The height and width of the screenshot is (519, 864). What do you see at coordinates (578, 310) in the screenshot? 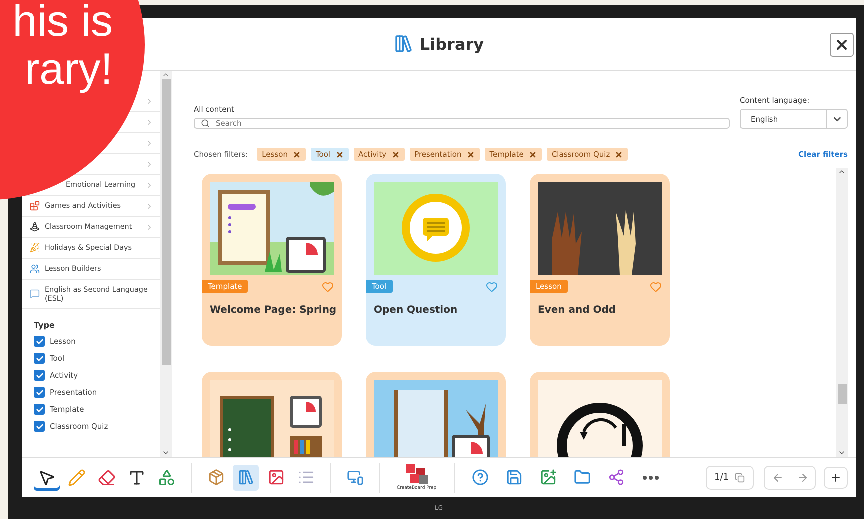
I see `card-title: Even and Odd` at bounding box center [578, 310].